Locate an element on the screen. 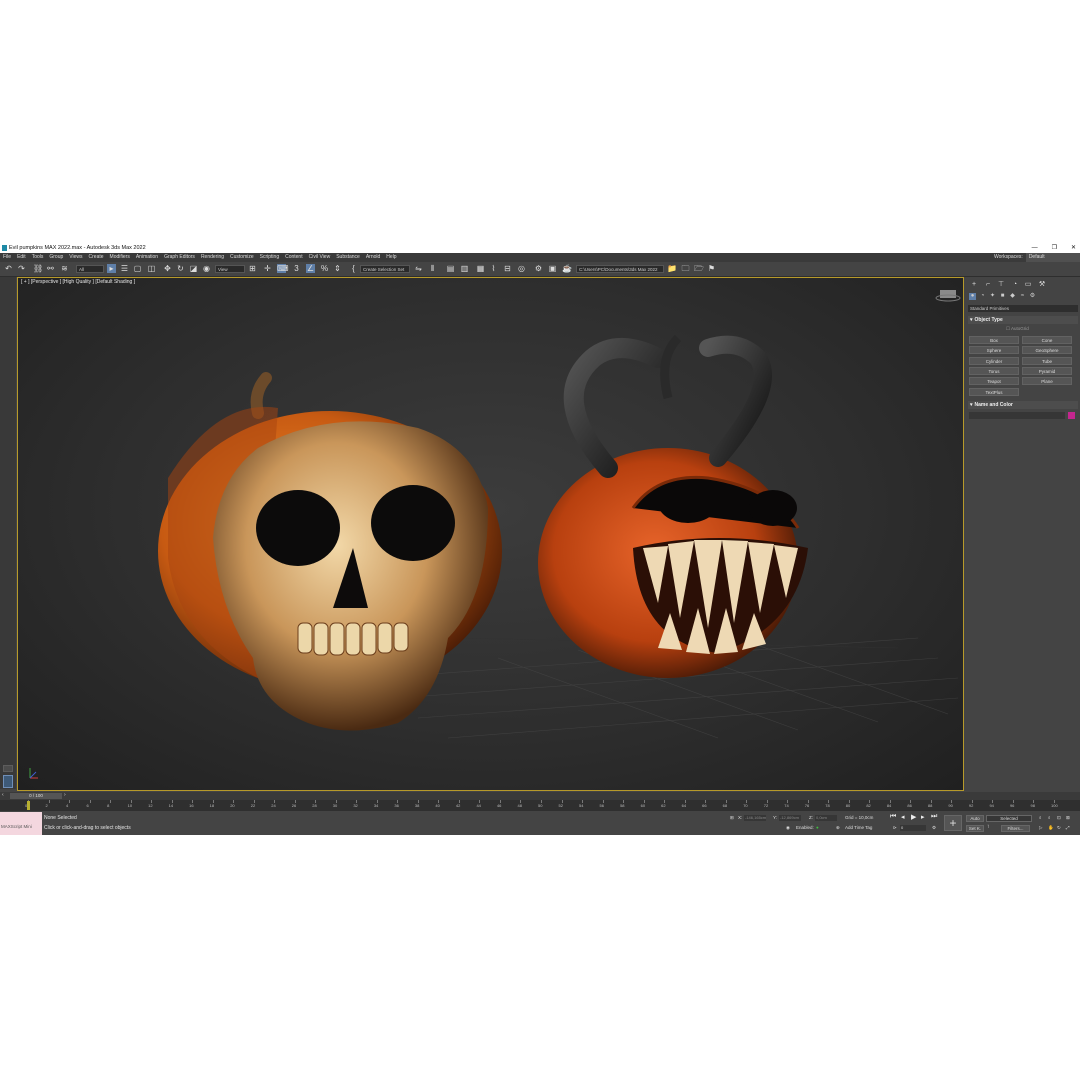 The width and height of the screenshot is (1080, 1080). geometry-icon: ● is located at coordinates (972, 296).